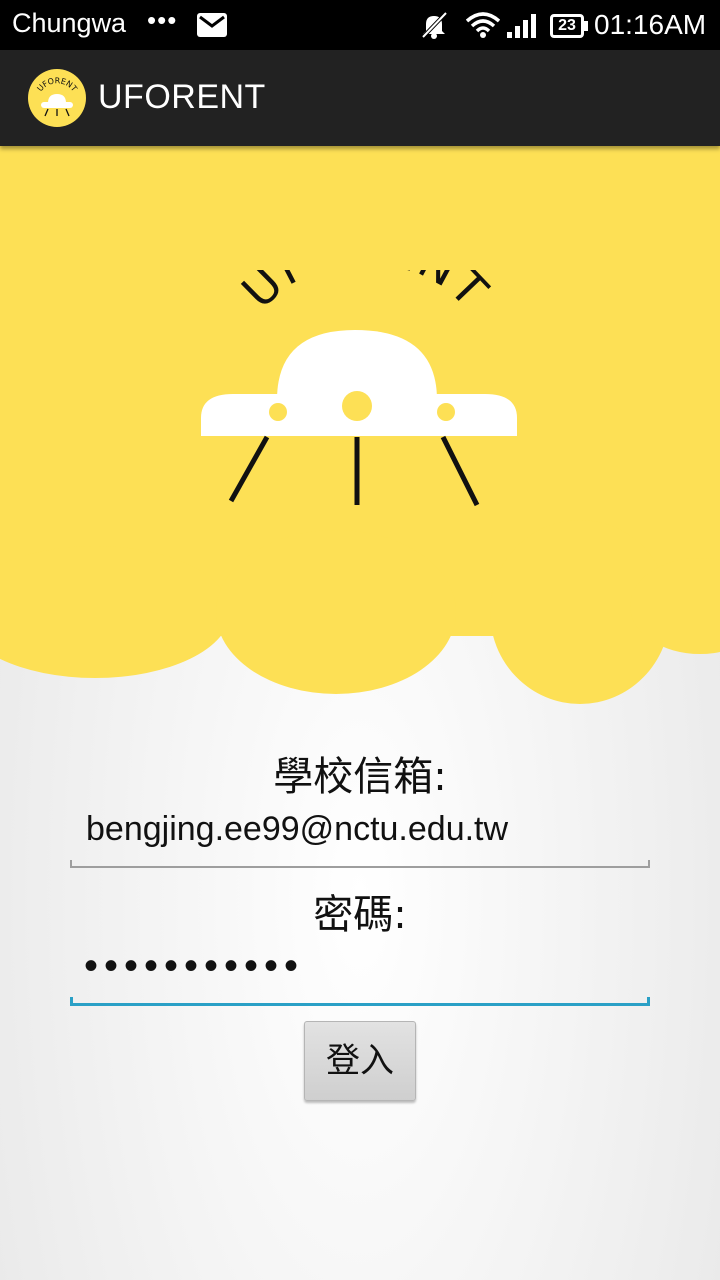 The height and width of the screenshot is (1280, 720). I want to click on clock: 01:16AM, so click(650, 24).